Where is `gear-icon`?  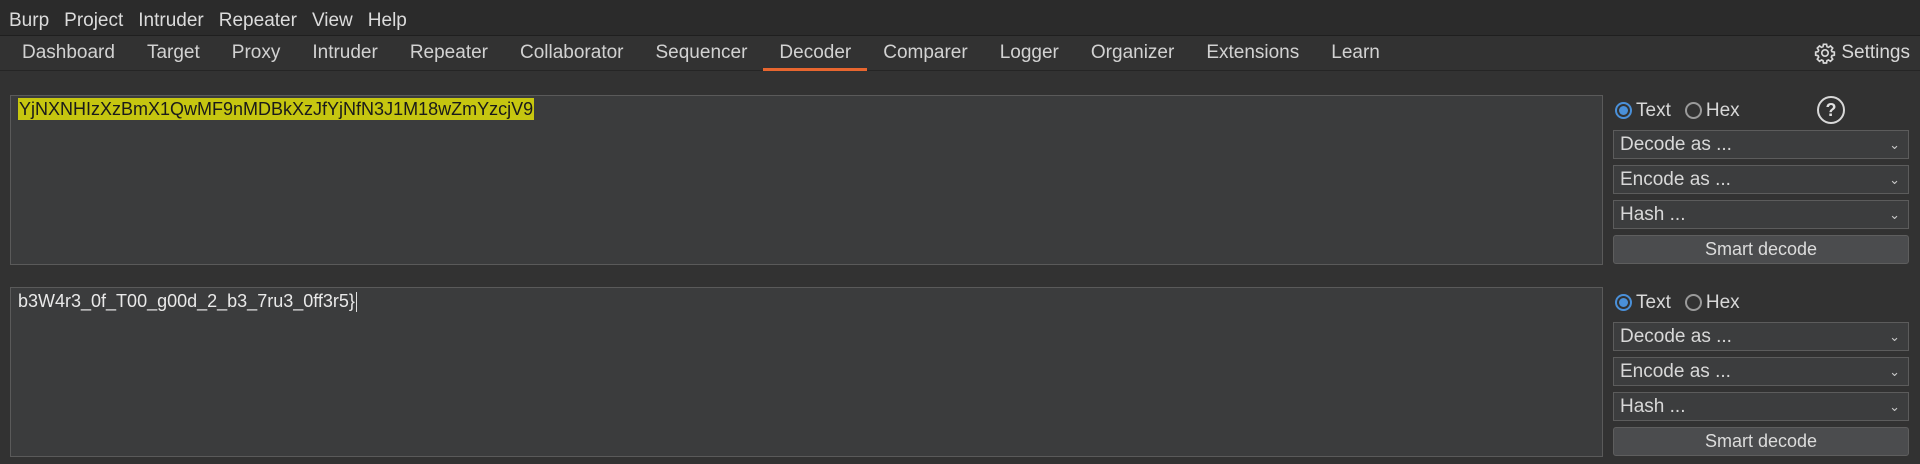 gear-icon is located at coordinates (1825, 53).